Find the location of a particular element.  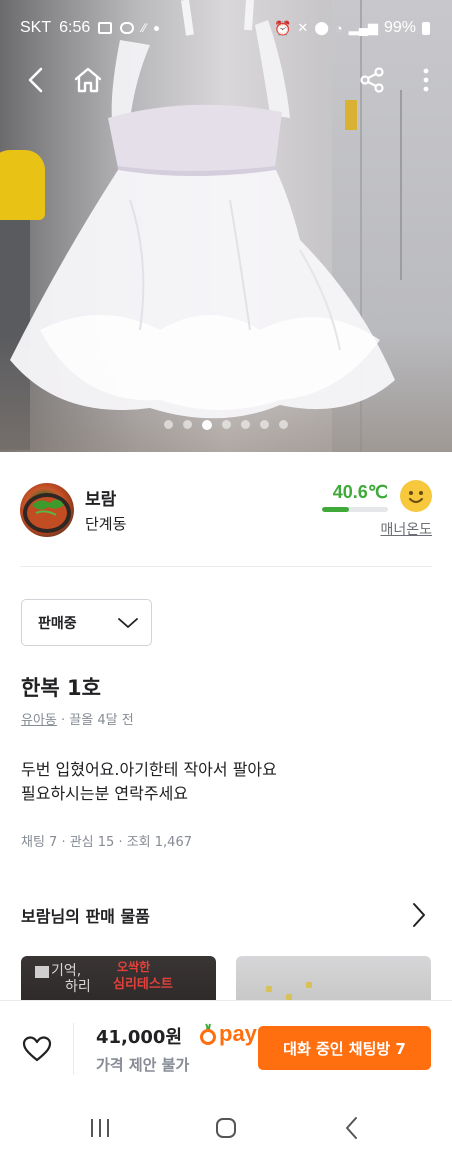

post-meta: 유아동 · 끌올 4달 전 is located at coordinates (77, 718).